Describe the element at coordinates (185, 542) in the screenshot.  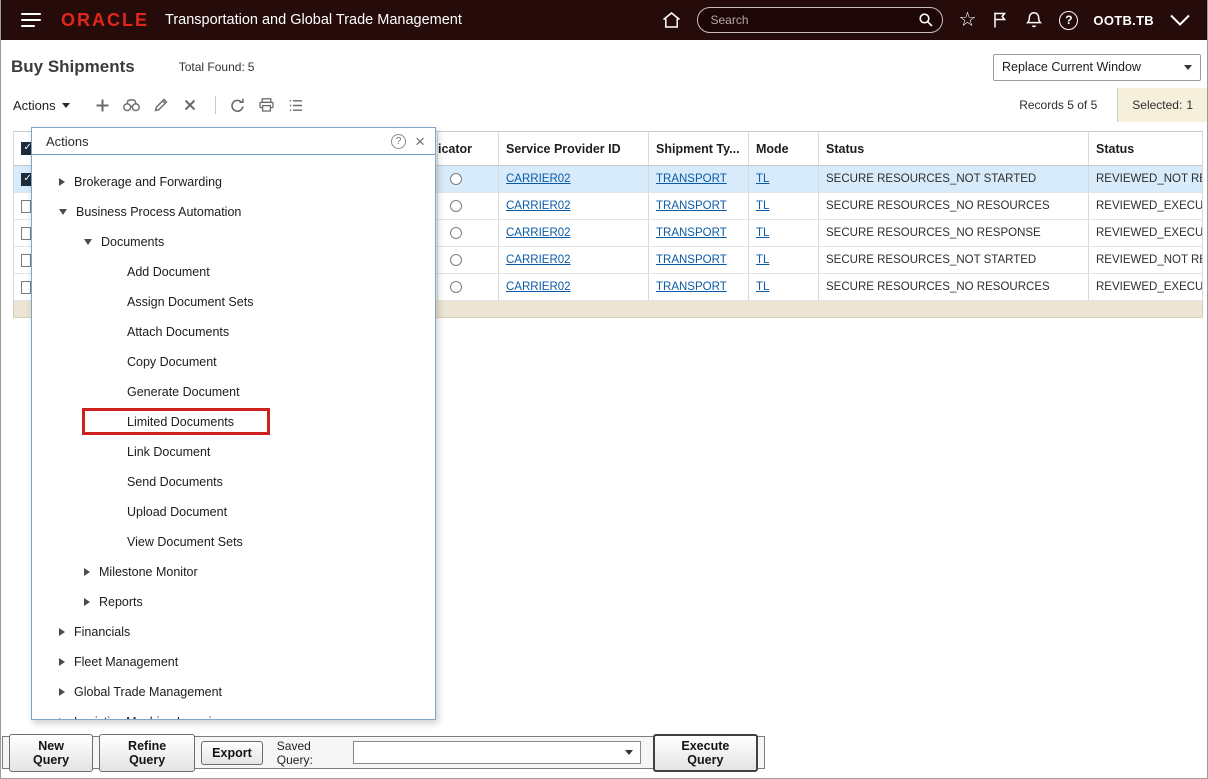
I see `tree-item-label: View Document Sets` at that location.